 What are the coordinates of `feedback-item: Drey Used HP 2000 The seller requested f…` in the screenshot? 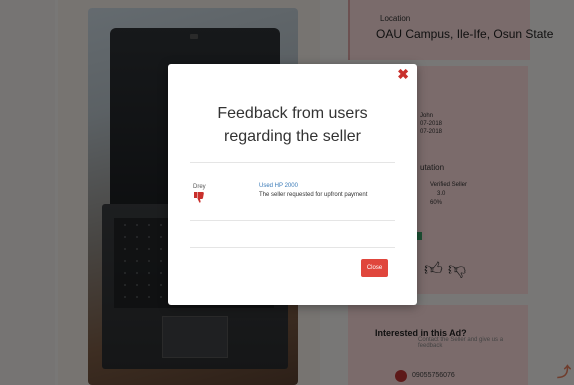 It's located at (292, 200).